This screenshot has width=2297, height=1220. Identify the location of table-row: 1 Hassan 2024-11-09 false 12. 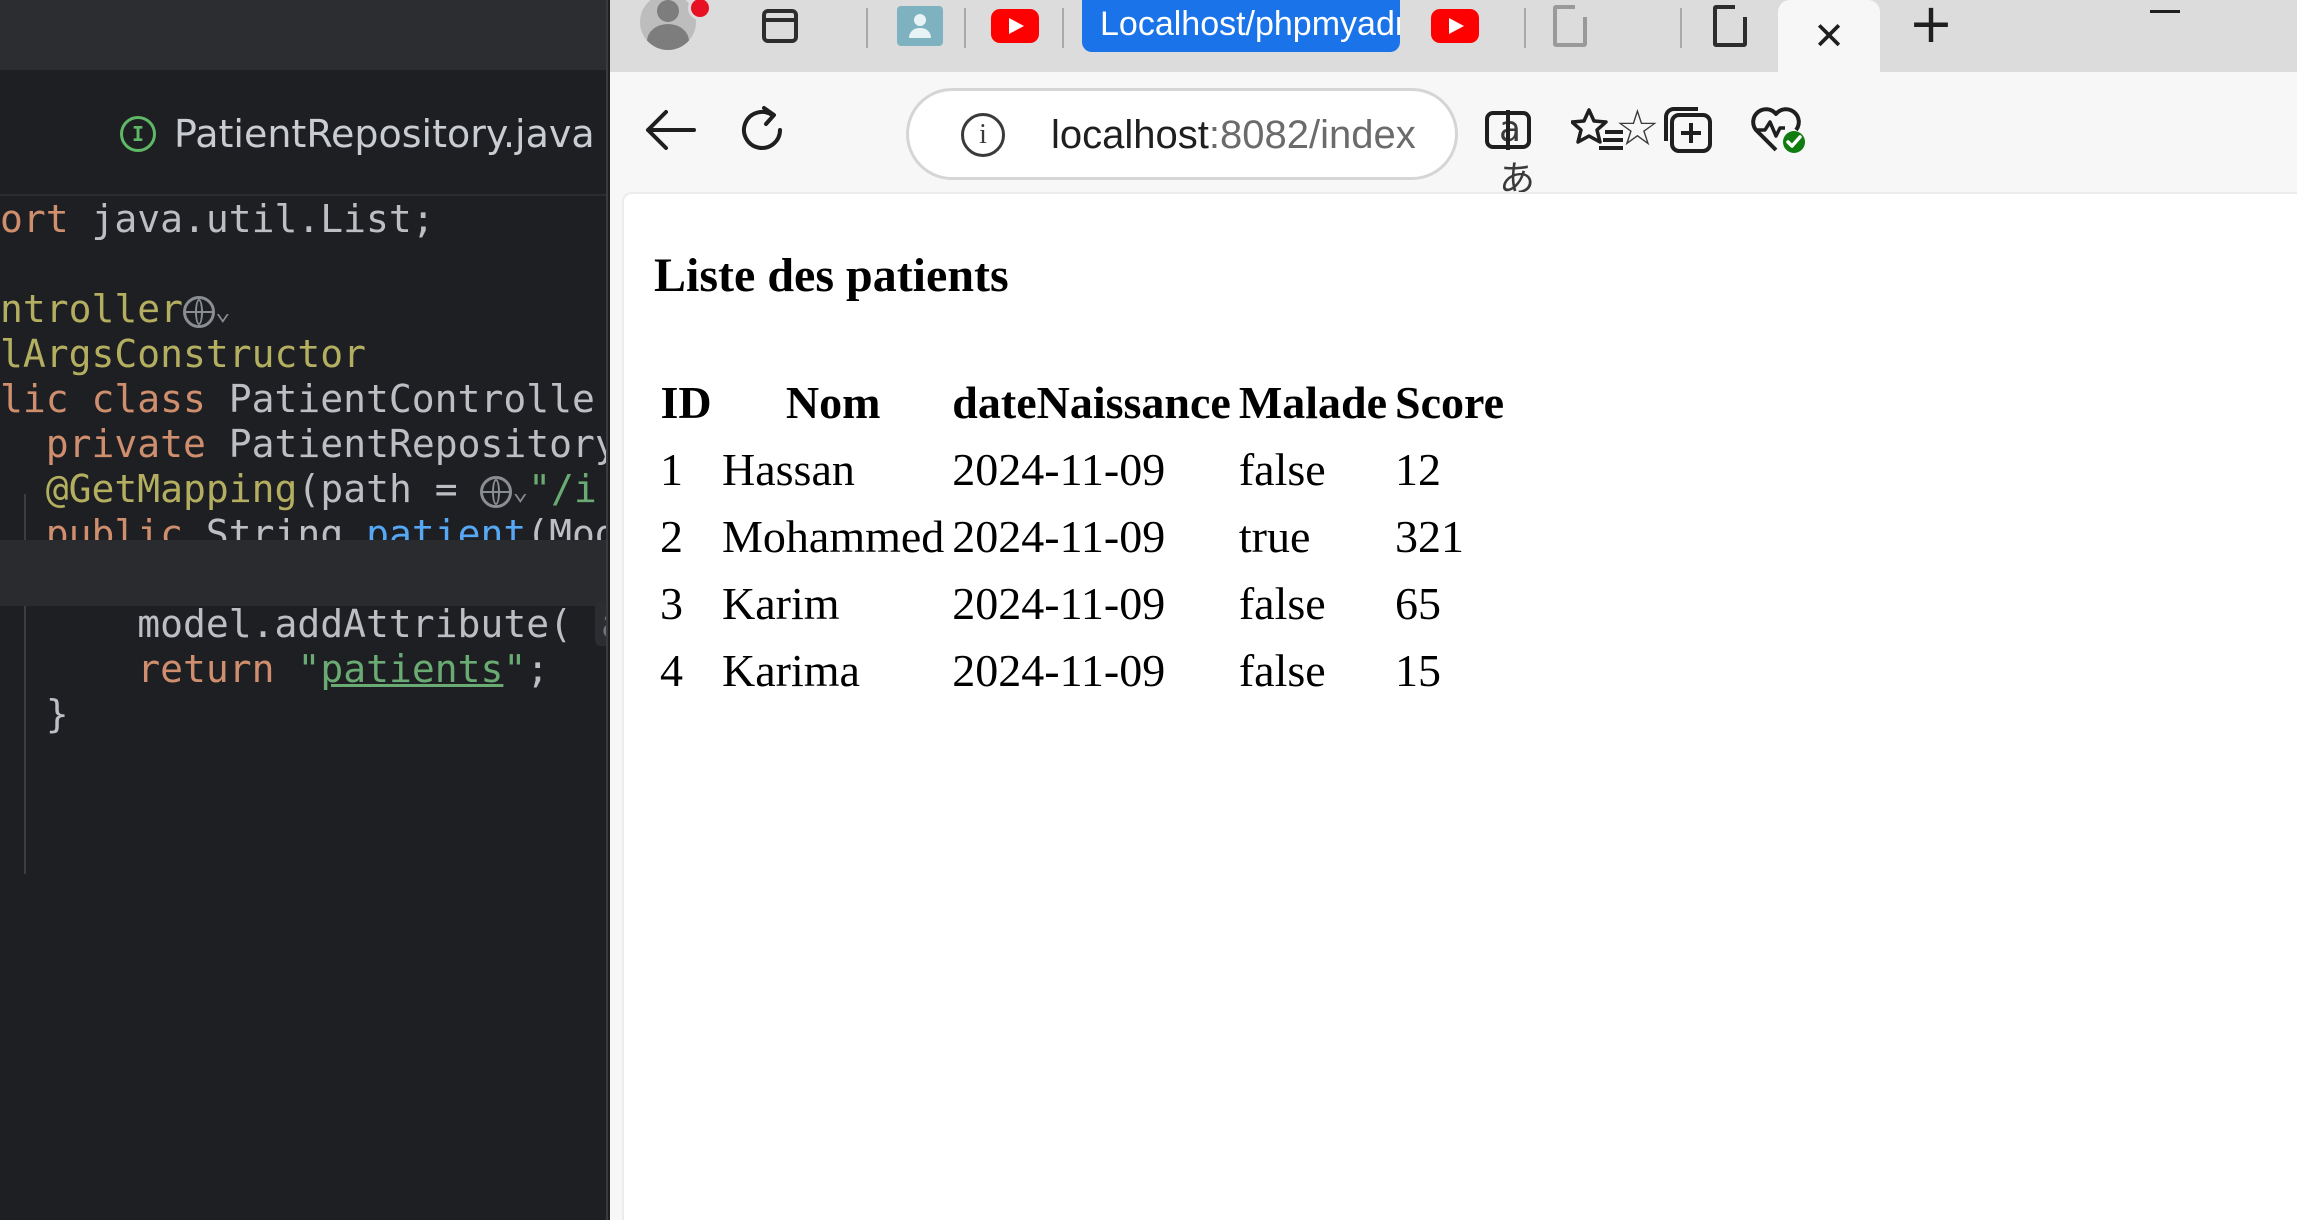
(1081, 469).